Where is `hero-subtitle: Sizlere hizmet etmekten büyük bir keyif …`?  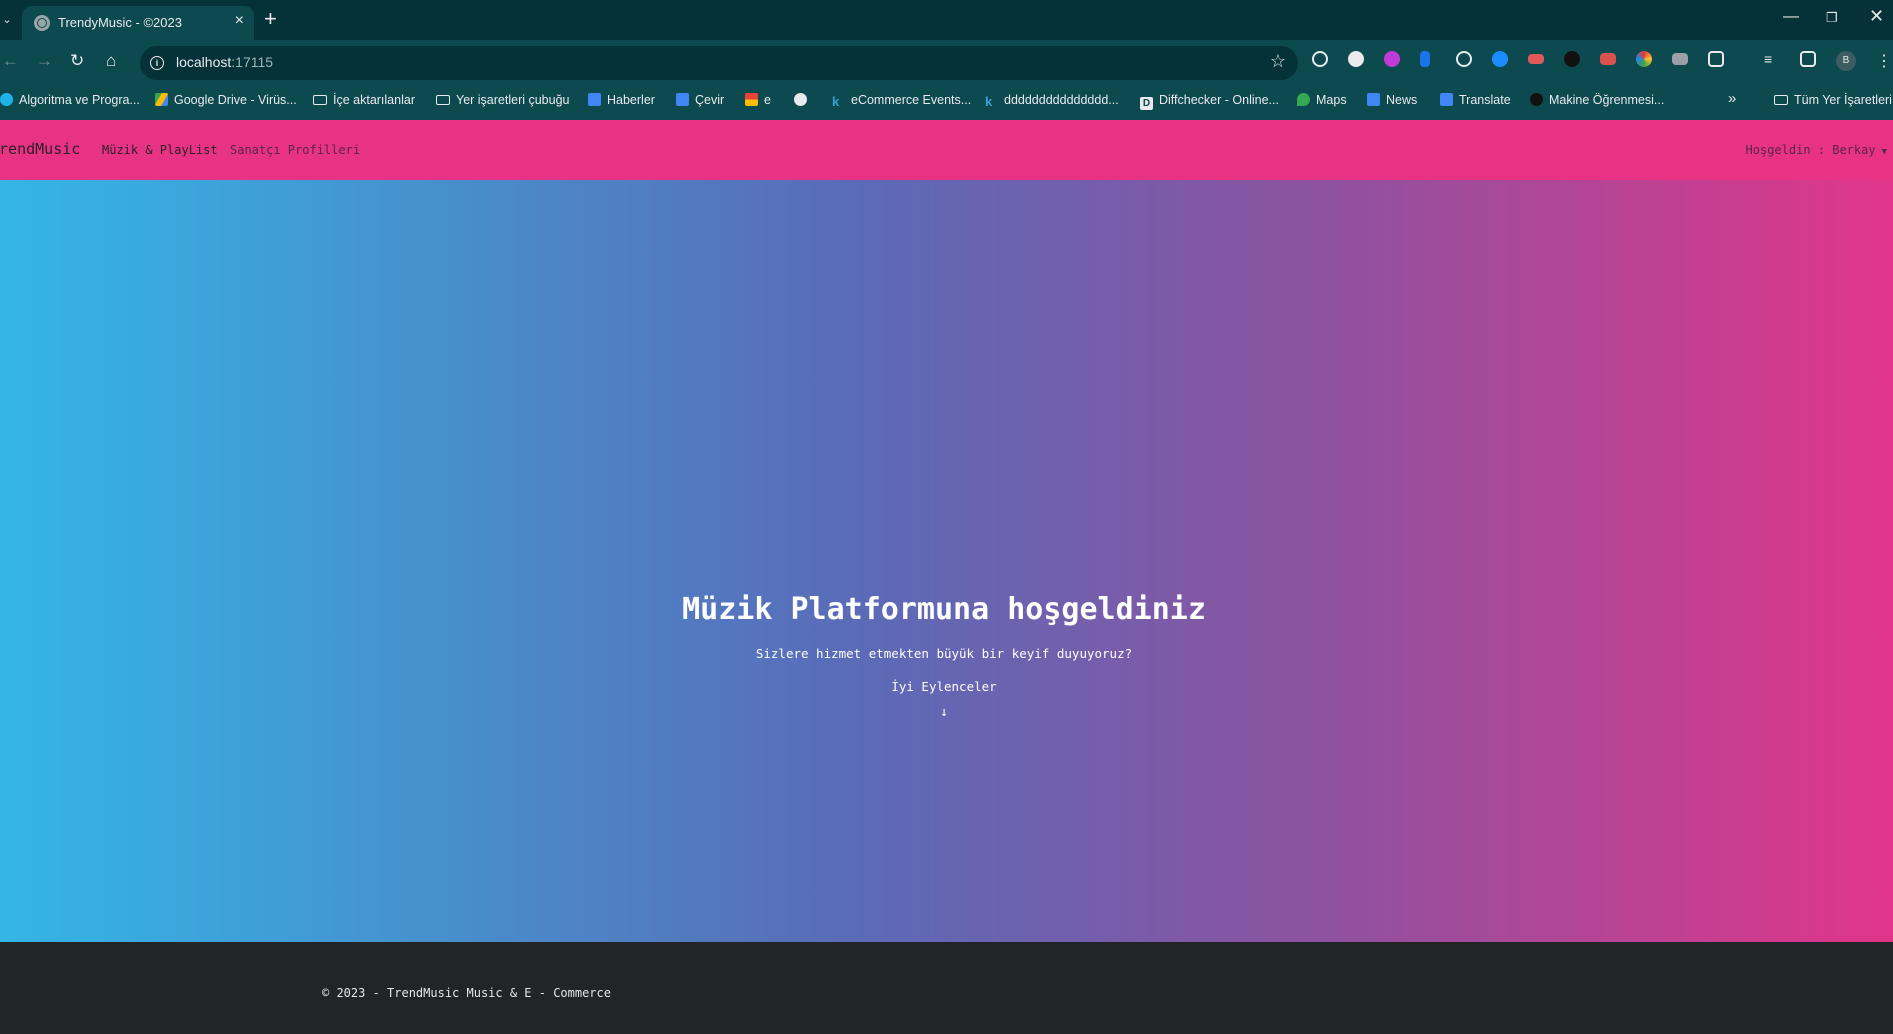 hero-subtitle: Sizlere hizmet etmekten büyük bir keyif … is located at coordinates (944, 653).